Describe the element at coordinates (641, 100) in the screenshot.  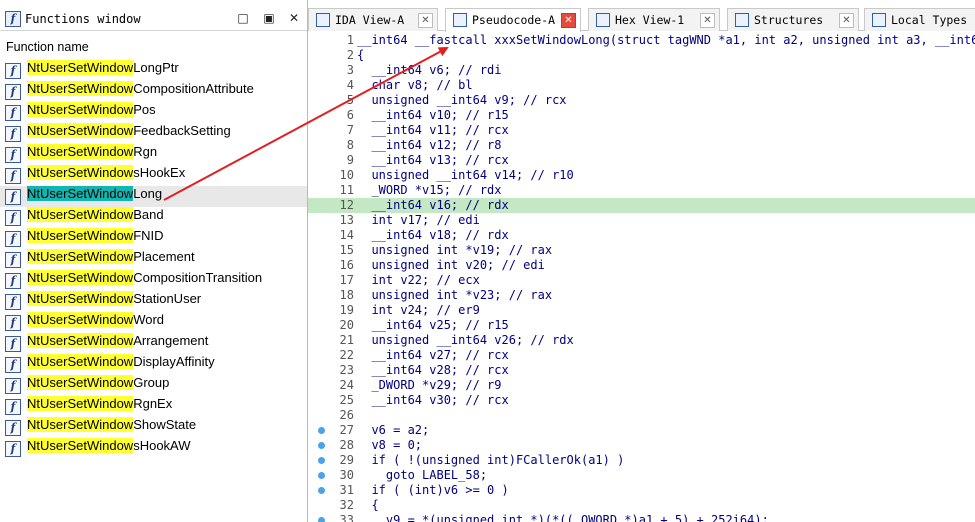
I see `code-line: 5 unsigned __int64 v9; // rcx` at that location.